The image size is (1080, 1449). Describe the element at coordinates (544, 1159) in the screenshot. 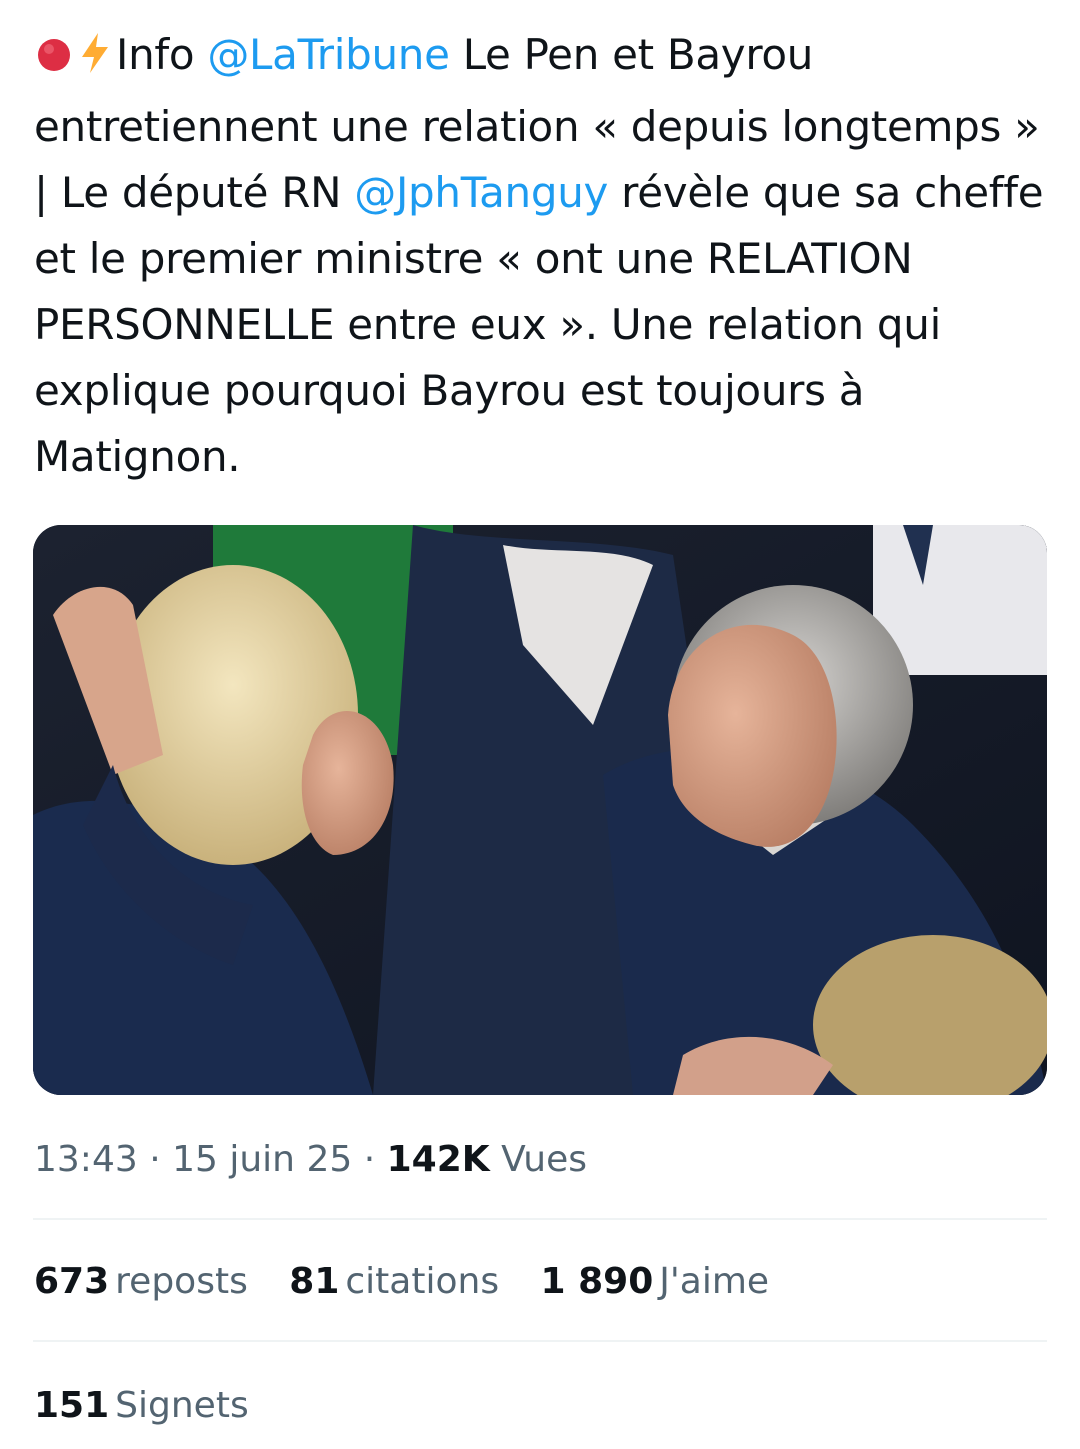

I see `views-label: Vues` at that location.